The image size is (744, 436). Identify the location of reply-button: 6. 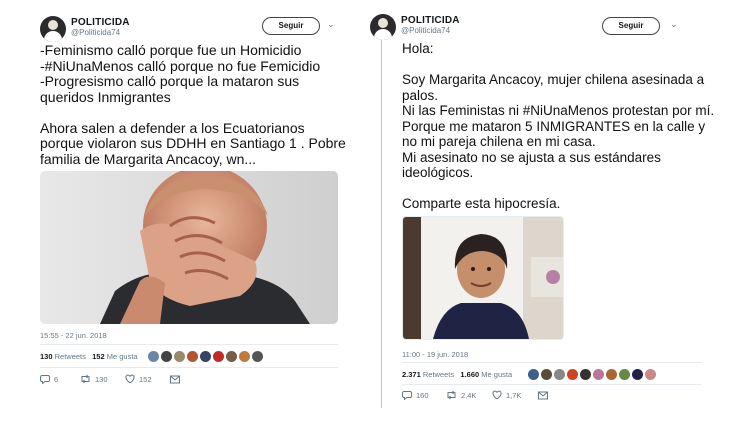
(60, 379).